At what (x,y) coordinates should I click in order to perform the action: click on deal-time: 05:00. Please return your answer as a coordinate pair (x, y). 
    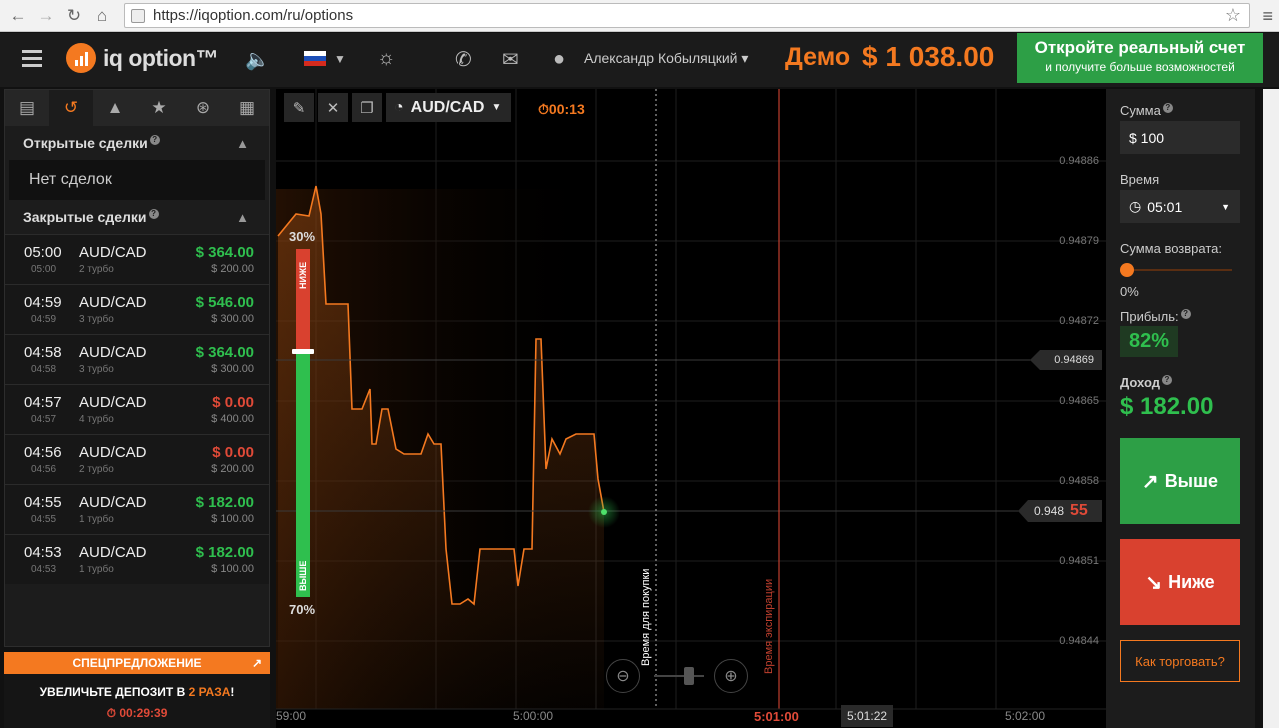
    Looking at the image, I should click on (43, 252).